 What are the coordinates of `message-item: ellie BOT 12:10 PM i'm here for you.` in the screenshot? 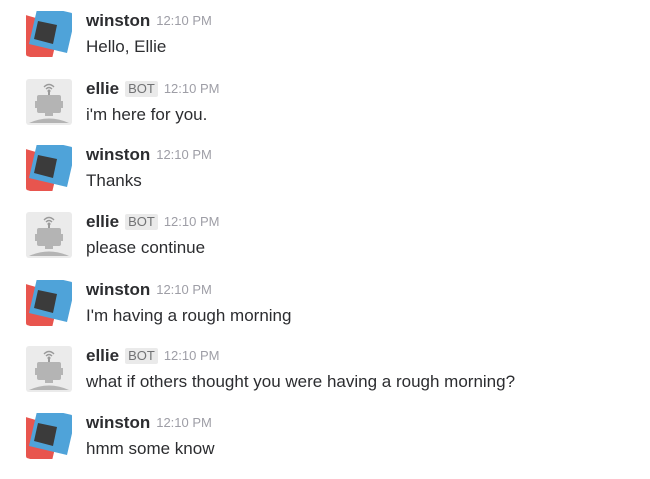 It's located at (326, 104).